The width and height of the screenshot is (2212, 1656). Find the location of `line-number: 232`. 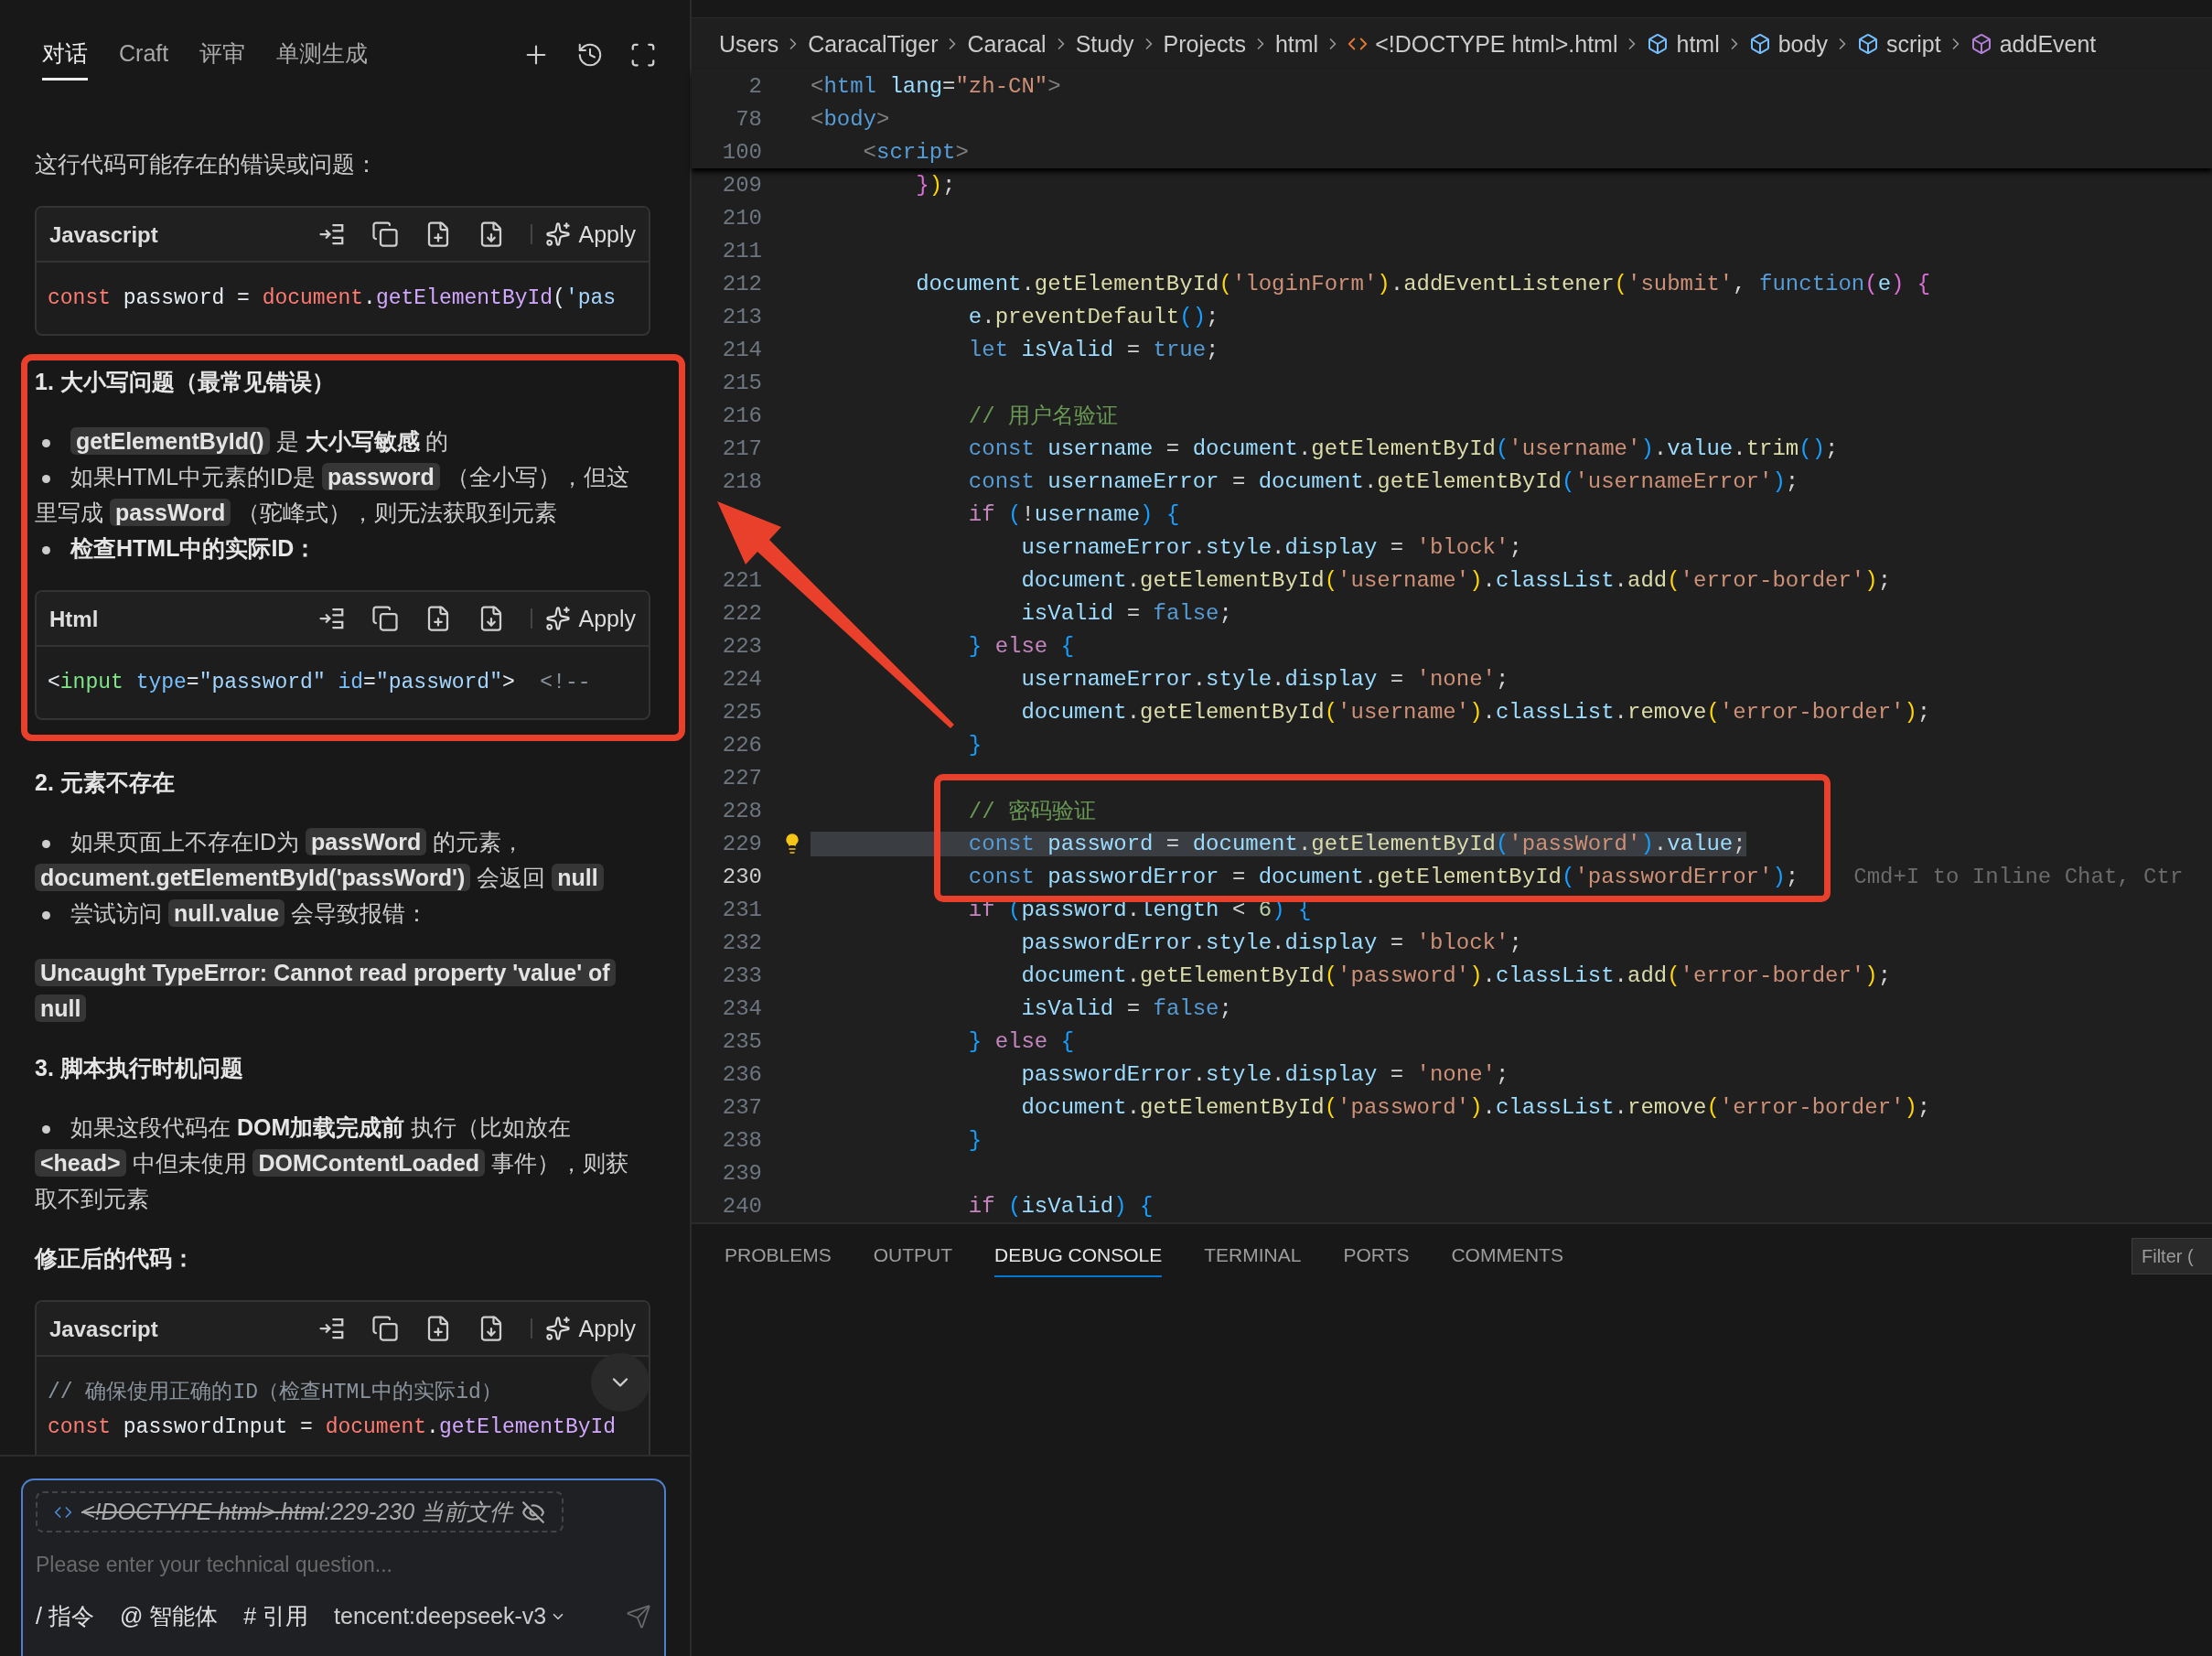

line-number: 232 is located at coordinates (741, 942).